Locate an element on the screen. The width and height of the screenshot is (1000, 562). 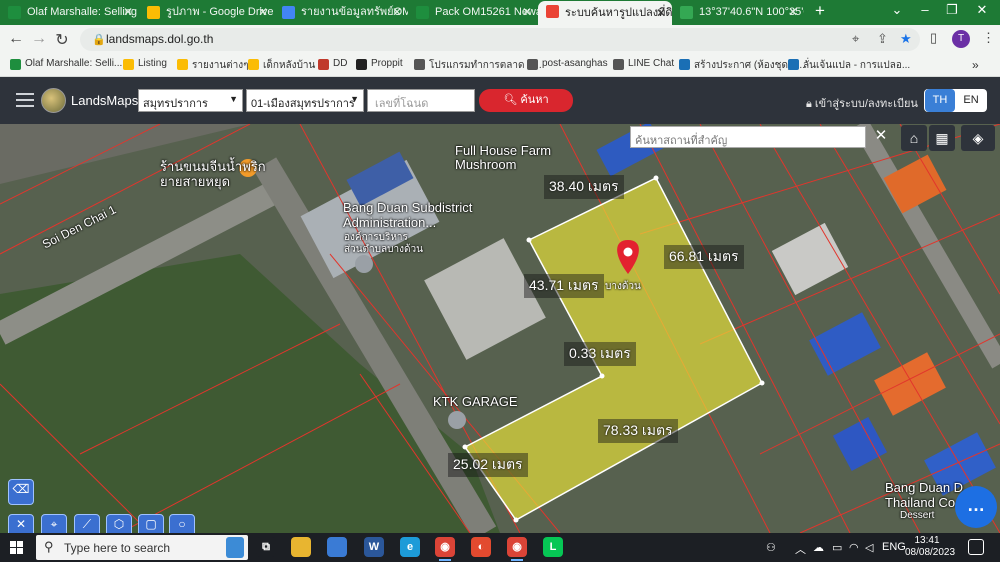
lang-en-button: EN is located at coordinates (971, 100).